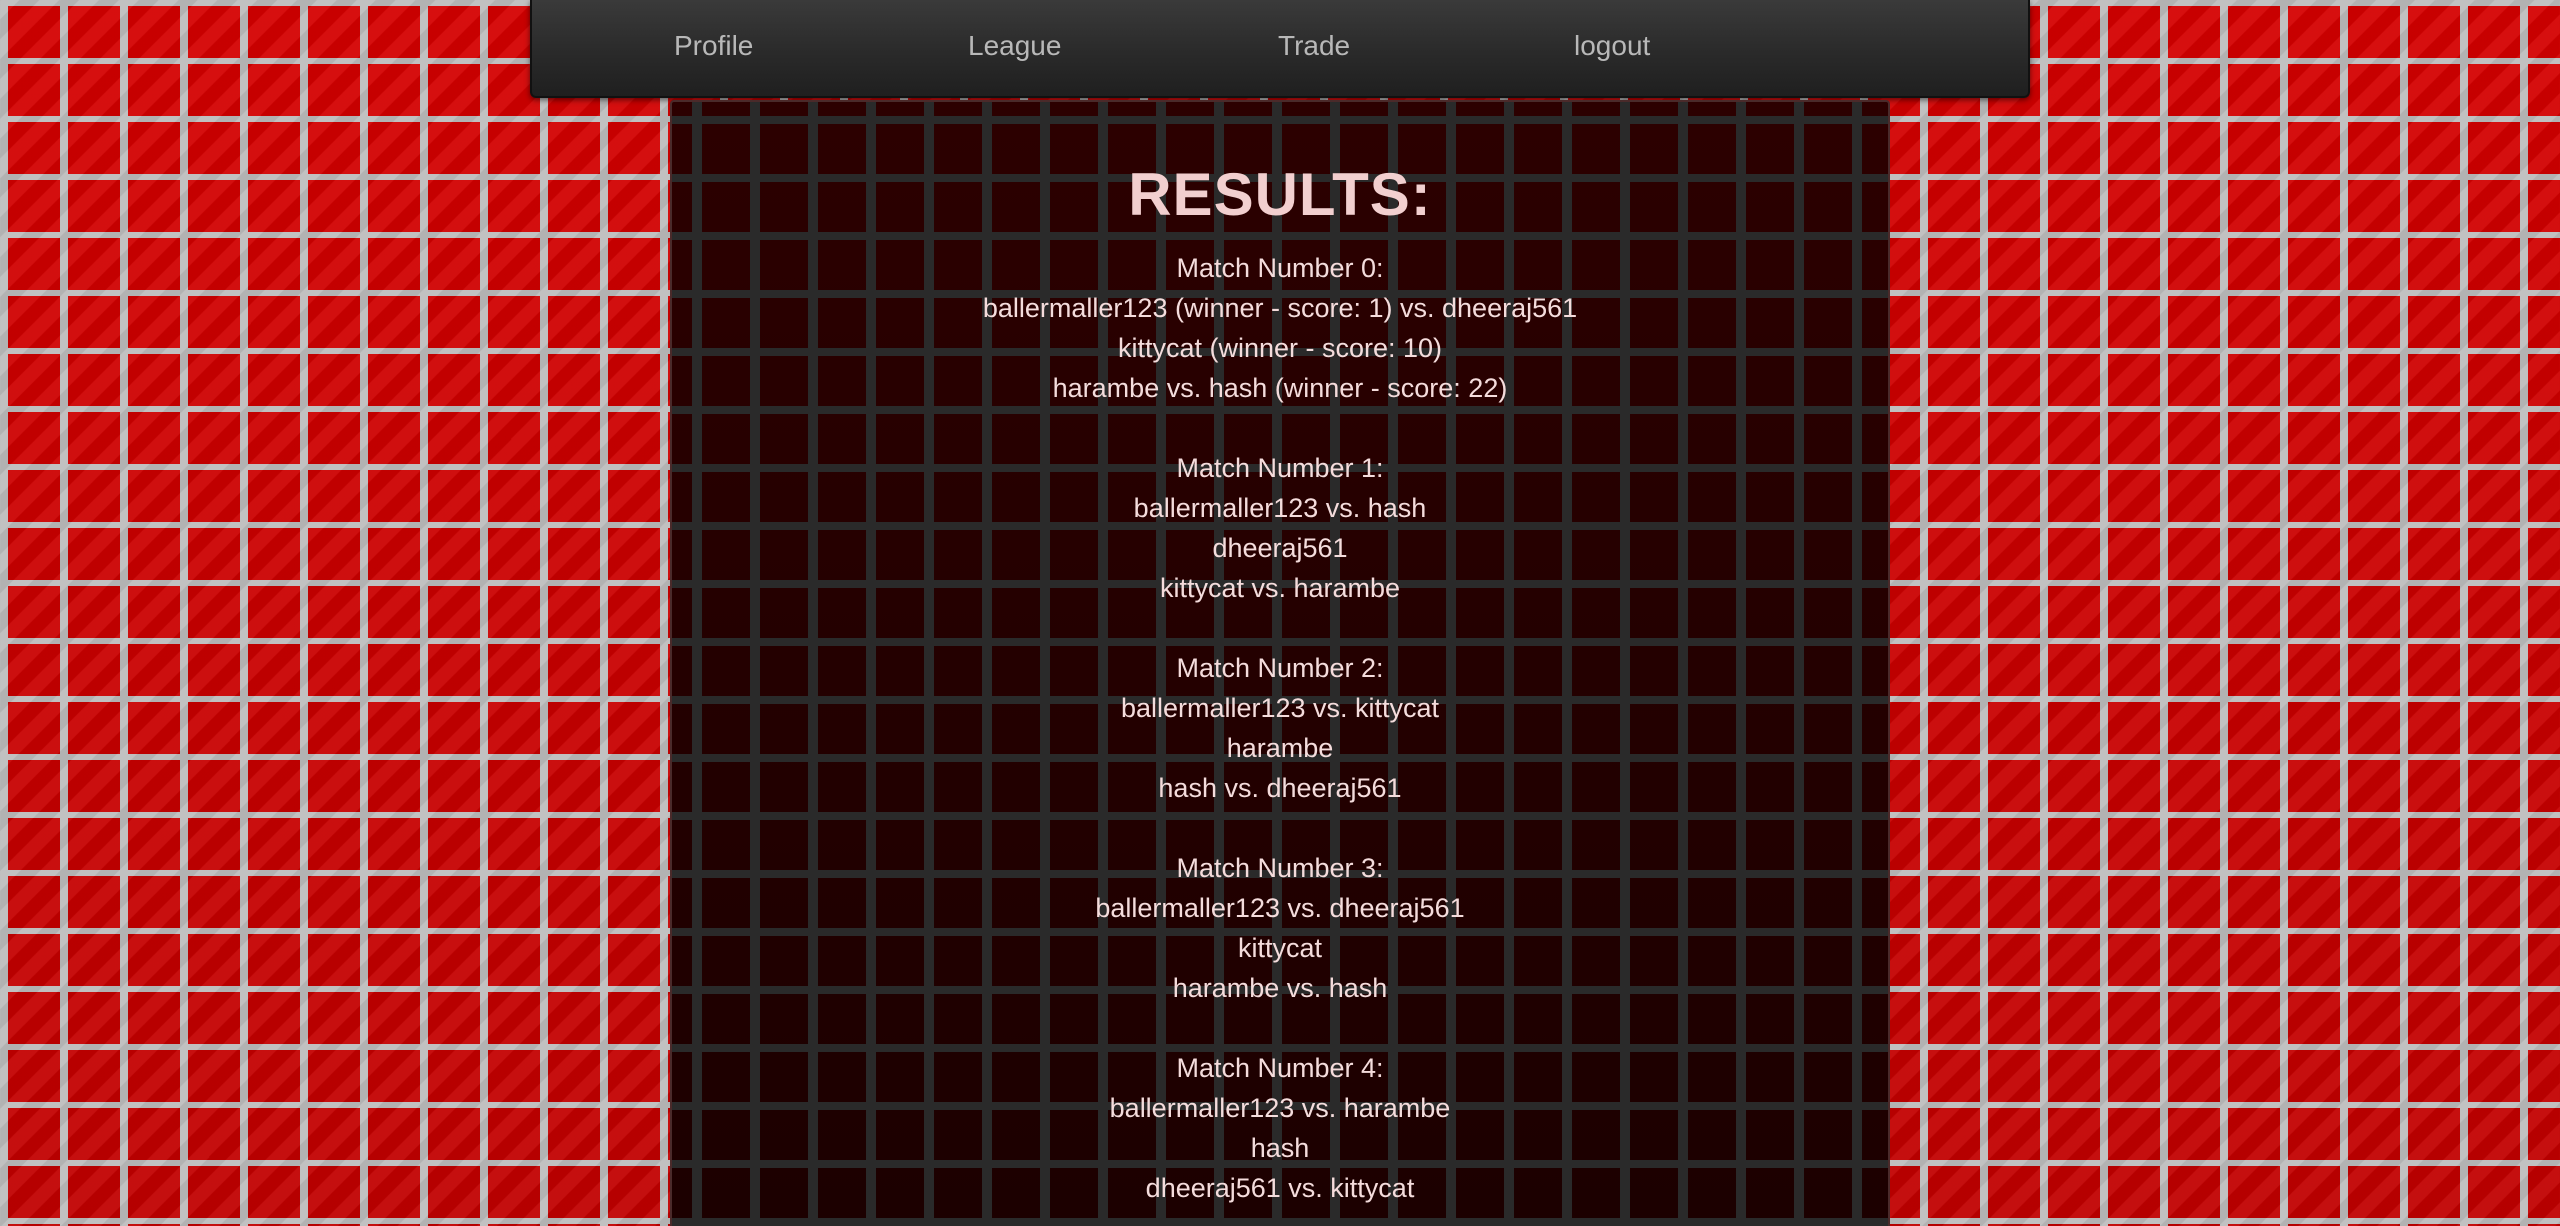  Describe the element at coordinates (1280, 1108) in the screenshot. I see `match-line: ballermaller123 vs. harambe` at that location.